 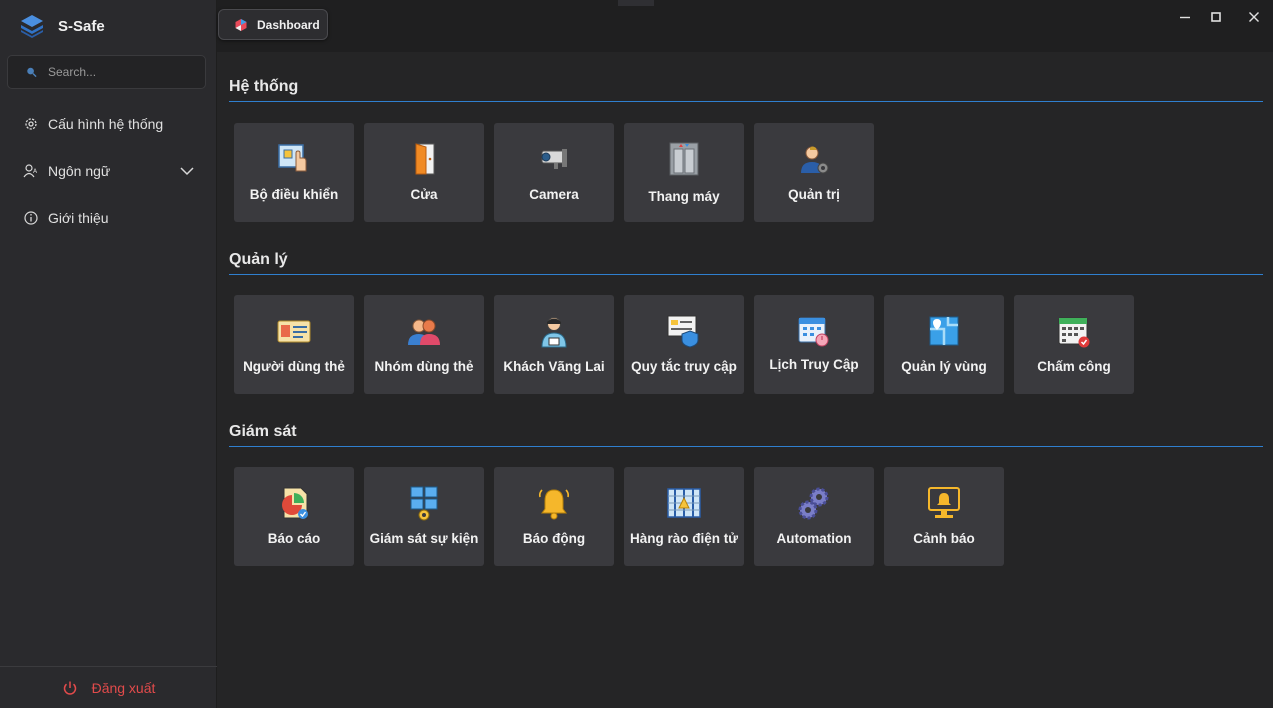 I want to click on section-title-management: Quản lý, so click(x=258, y=259).